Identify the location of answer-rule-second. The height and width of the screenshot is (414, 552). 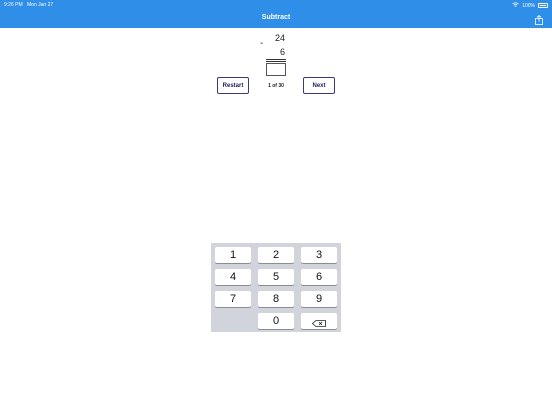
(276, 61).